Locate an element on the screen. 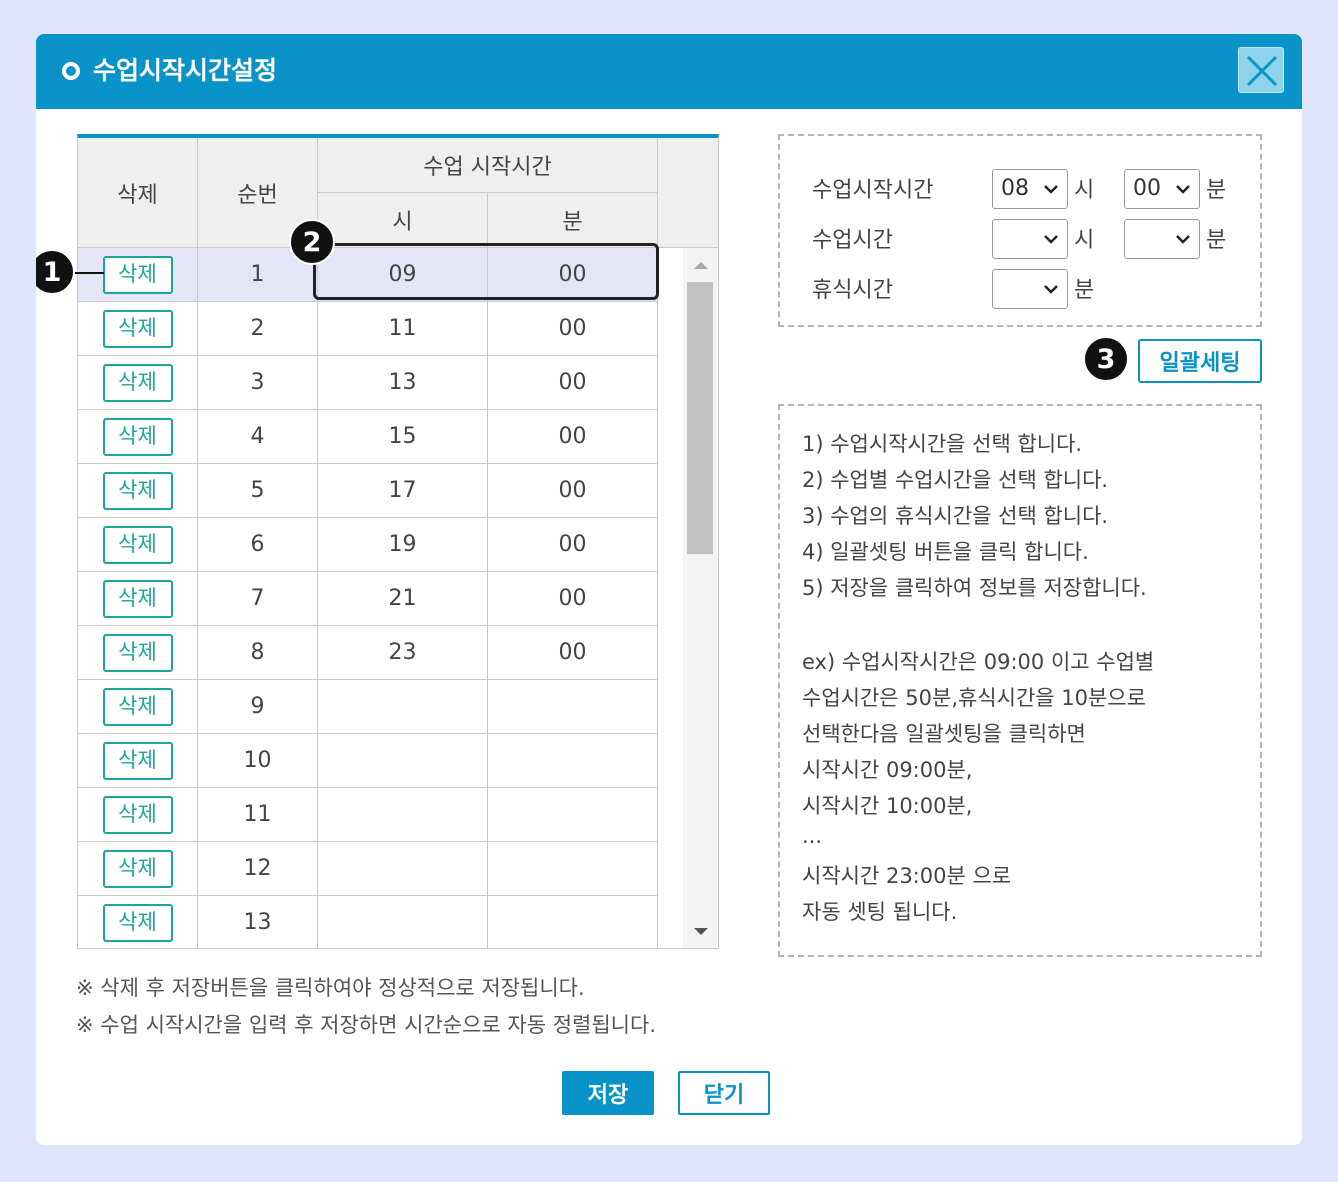  order-cell: 13 is located at coordinates (258, 922).